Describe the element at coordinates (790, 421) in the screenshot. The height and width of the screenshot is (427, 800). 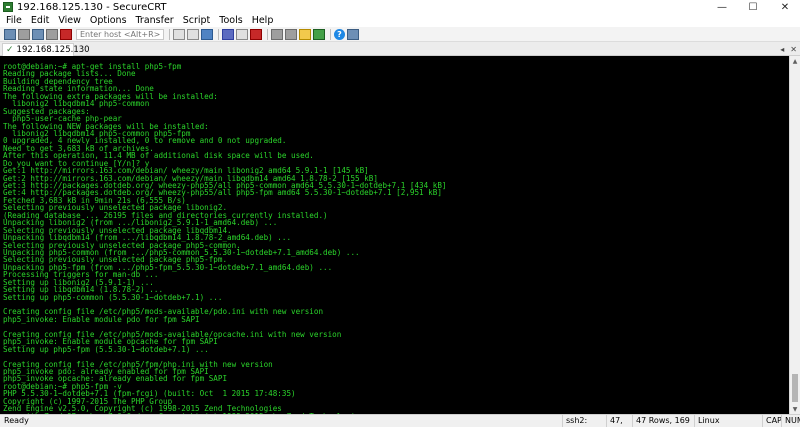
I see `status-num-lock: NUM` at that location.